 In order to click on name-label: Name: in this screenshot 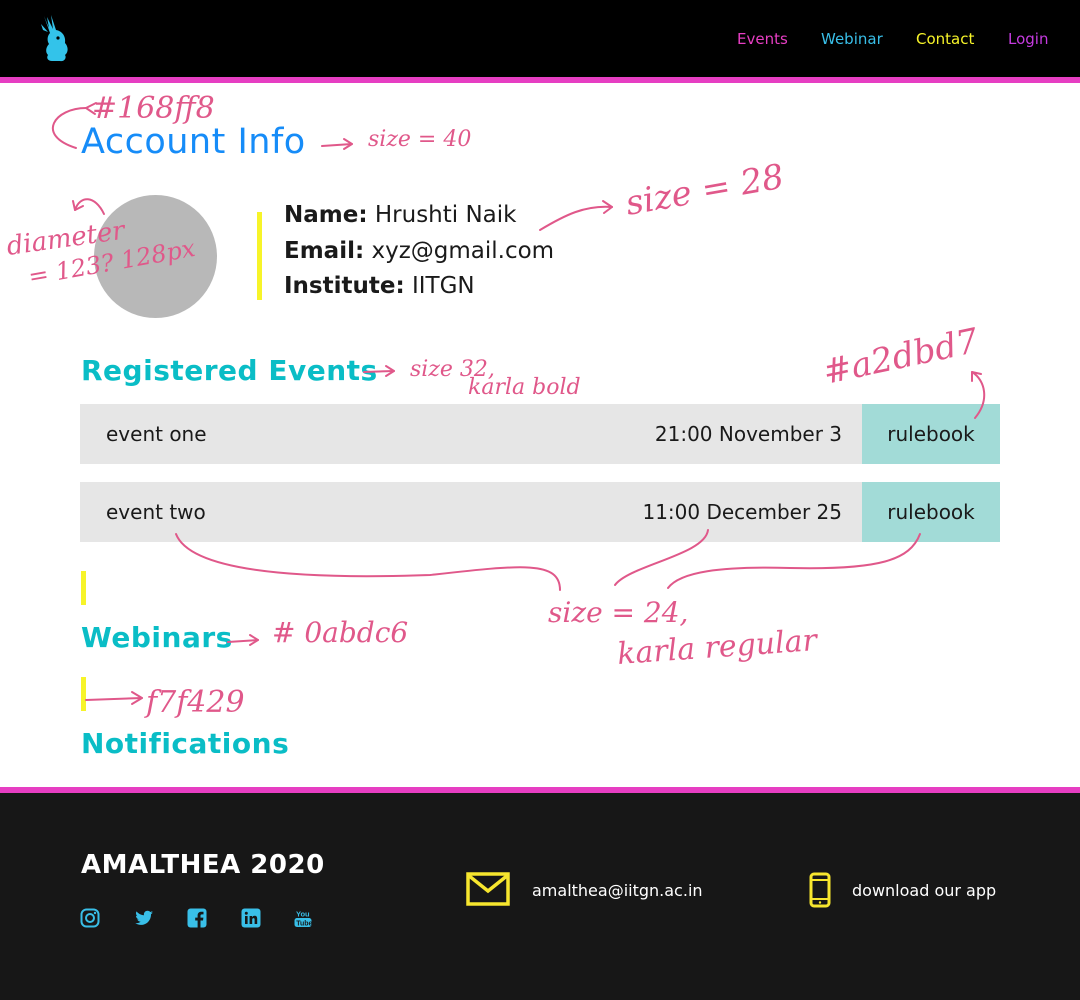, I will do `click(326, 215)`.